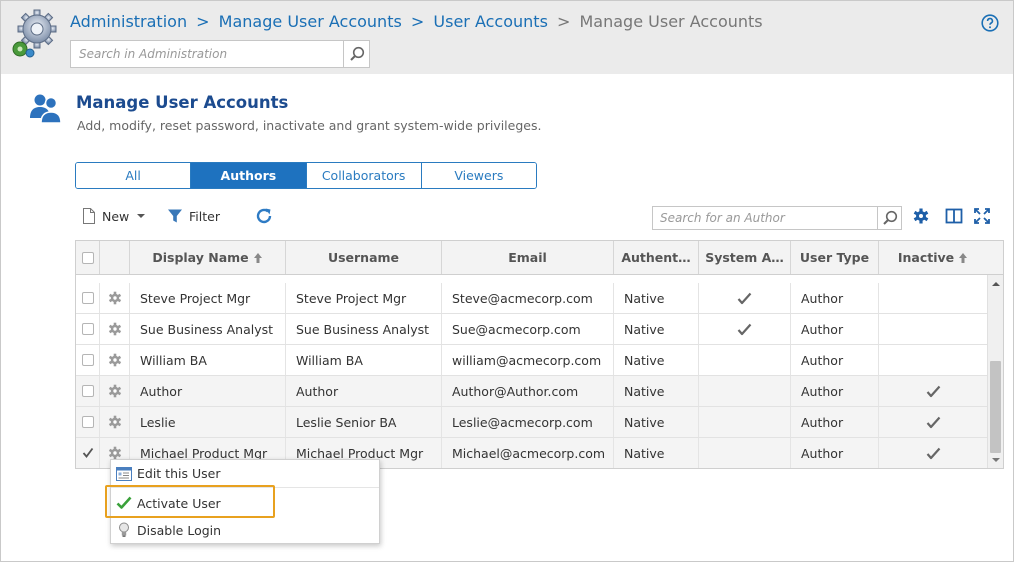 The width and height of the screenshot is (1014, 562). I want to click on tab-authors: Authors, so click(249, 175).